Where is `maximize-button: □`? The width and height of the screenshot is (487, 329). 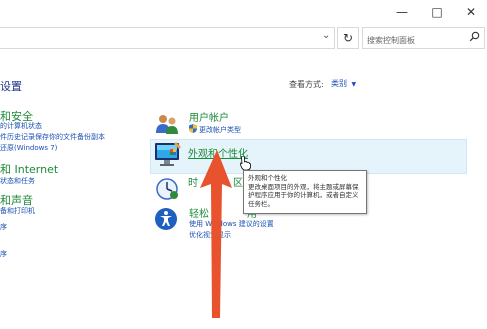
maximize-button: □ is located at coordinates (437, 12).